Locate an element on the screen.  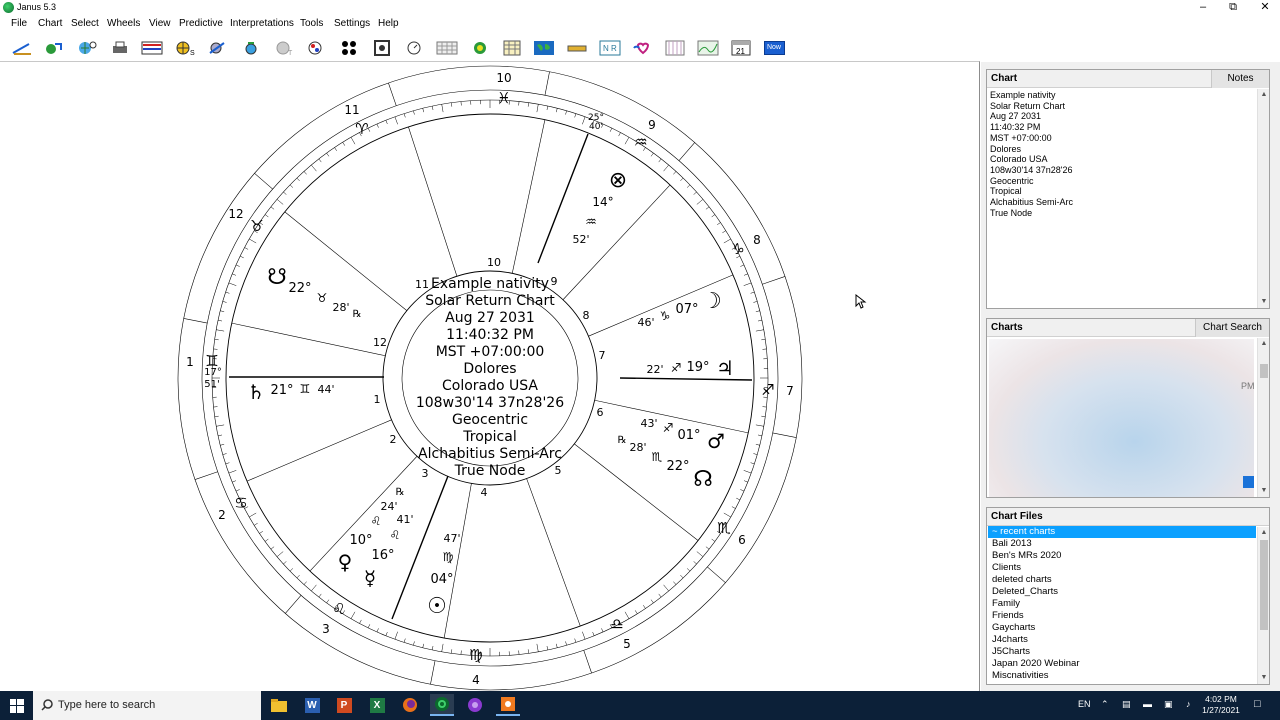
tray-battery-icon: ▬ is located at coordinates (1147, 704).